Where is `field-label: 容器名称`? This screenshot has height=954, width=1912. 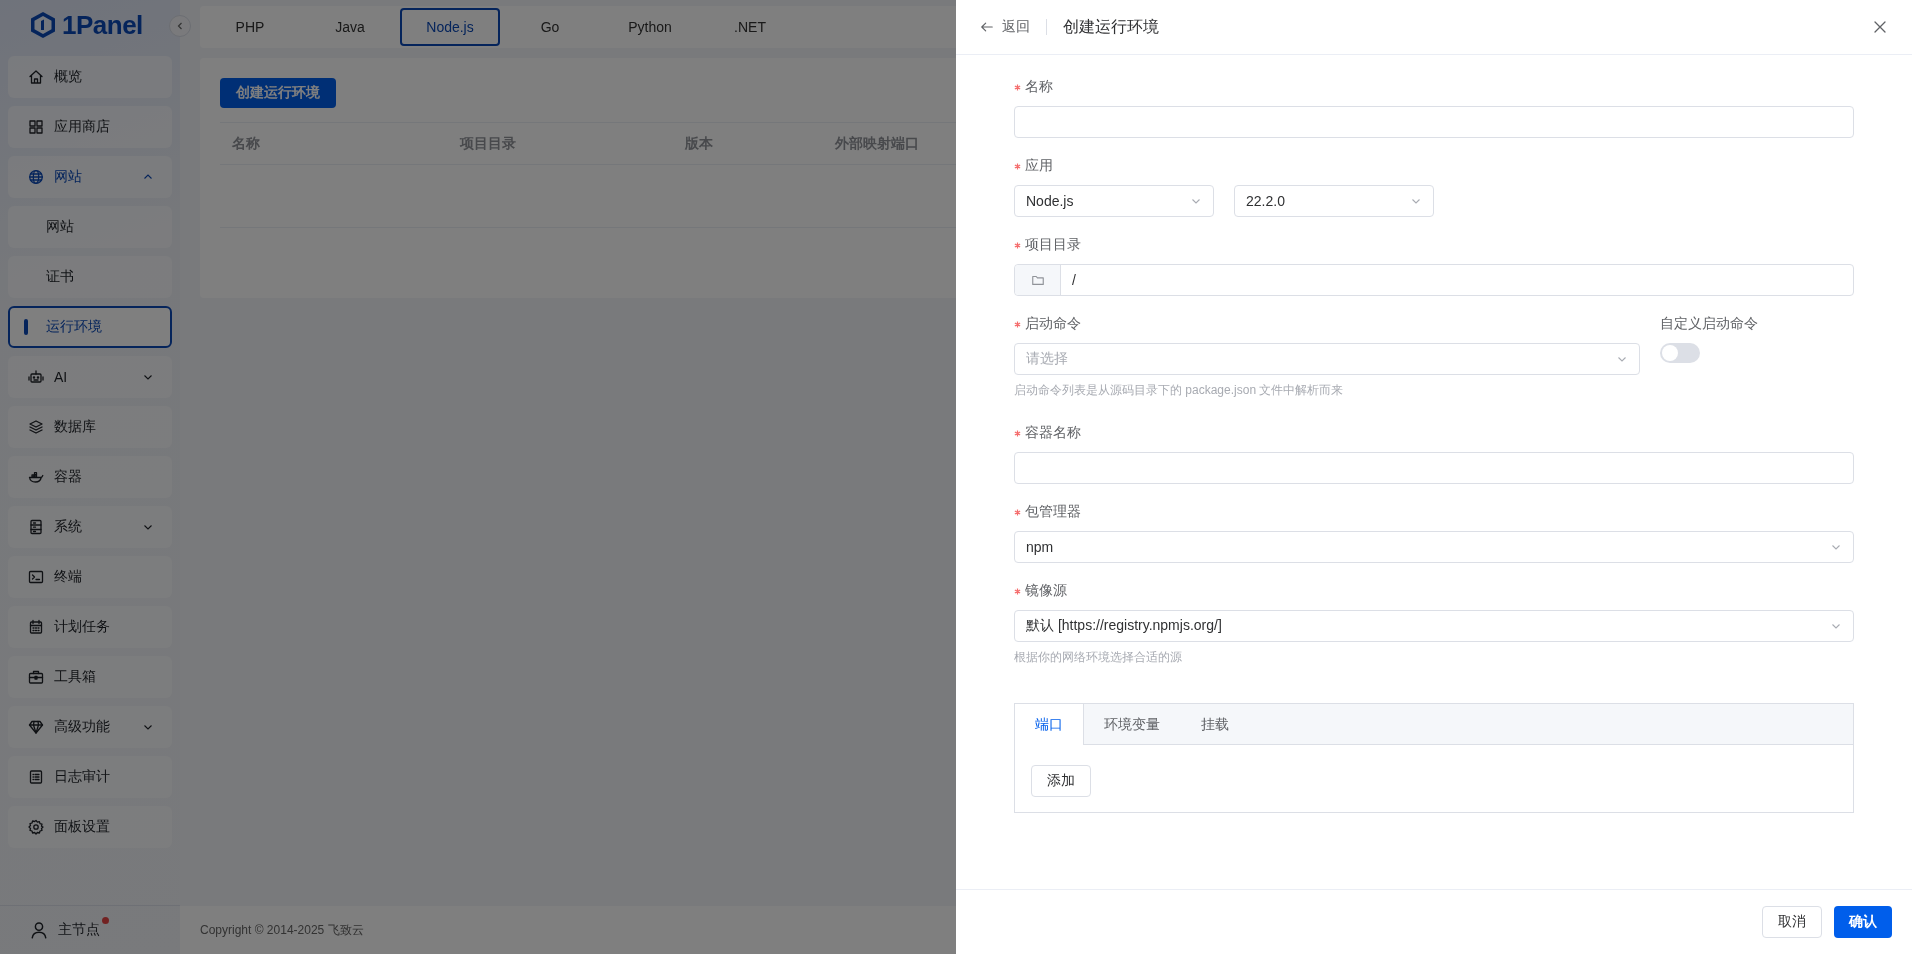
field-label: 容器名称 is located at coordinates (1053, 433).